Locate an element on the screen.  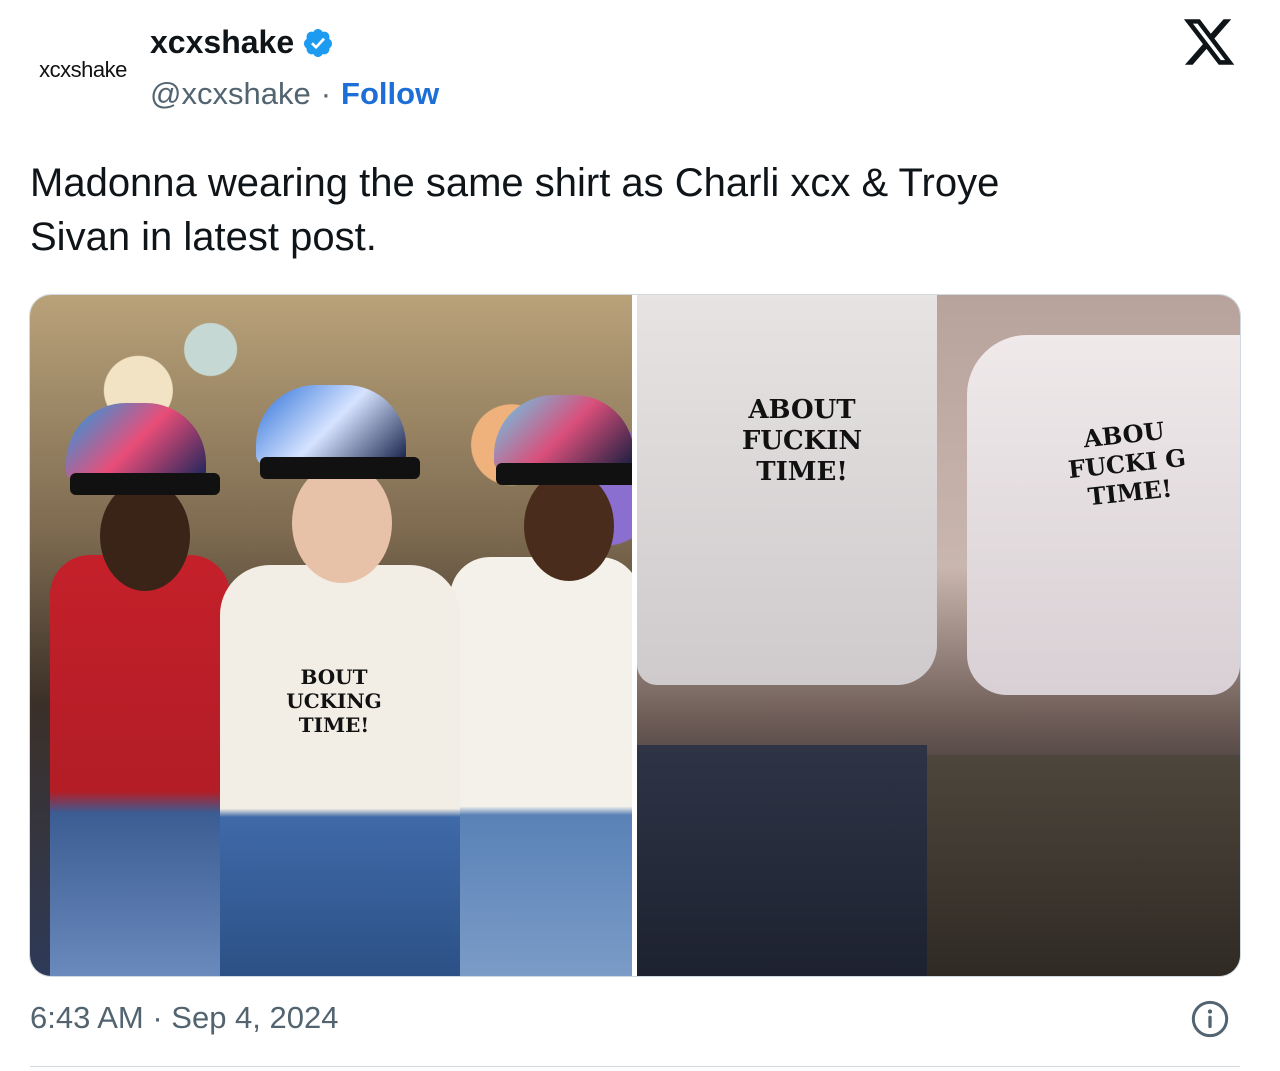
person-right is located at coordinates (541, 766).